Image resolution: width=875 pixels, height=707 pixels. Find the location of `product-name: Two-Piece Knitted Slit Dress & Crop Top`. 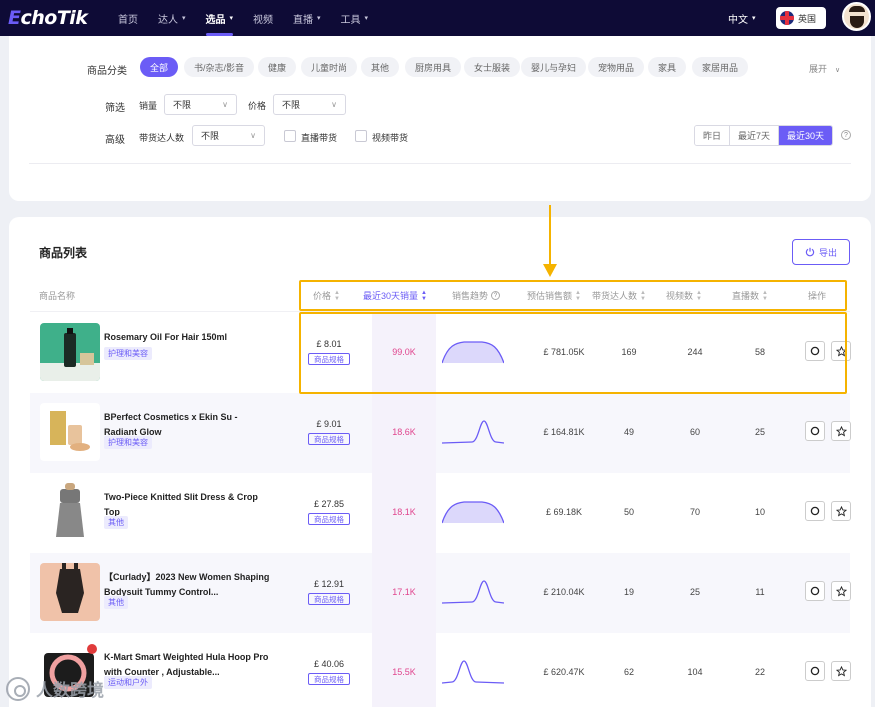

product-name: Two-Piece Knitted Slit Dress & Crop Top is located at coordinates (188, 505).